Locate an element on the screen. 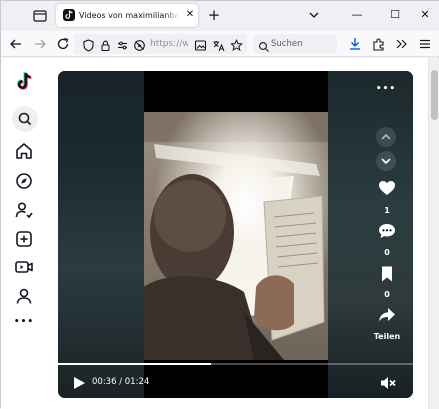  live-icon is located at coordinates (24, 267).